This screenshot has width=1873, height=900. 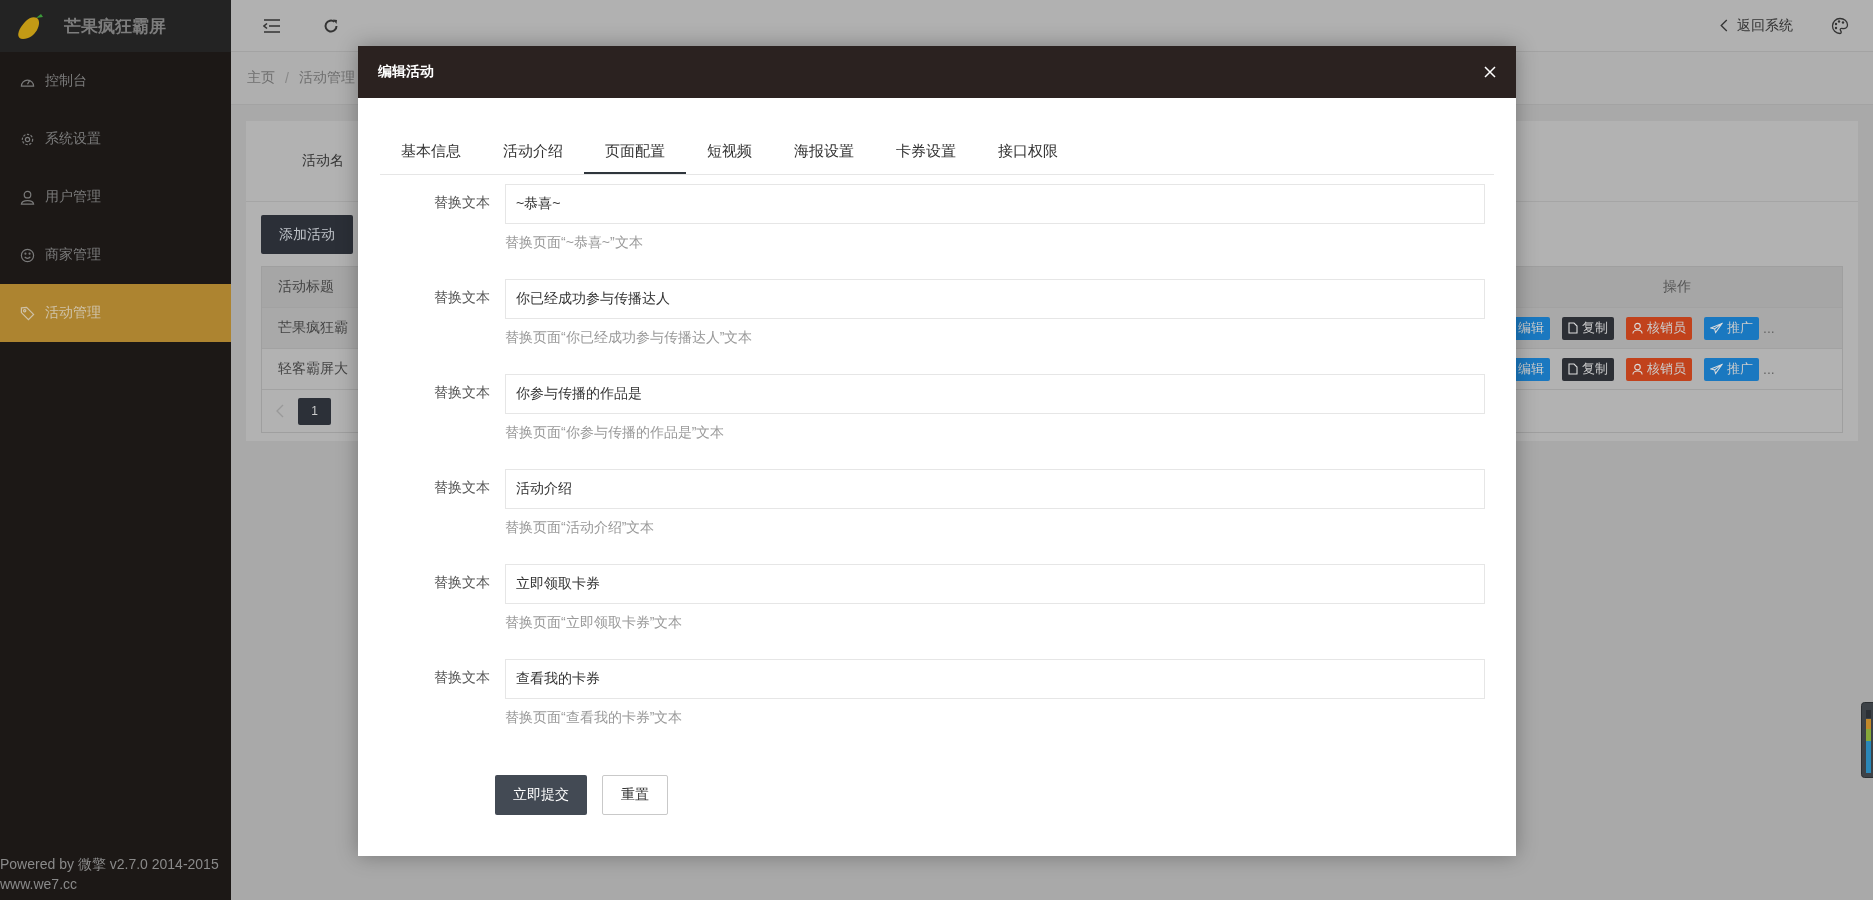 I want to click on text-input: 活动介绍, so click(x=995, y=489).